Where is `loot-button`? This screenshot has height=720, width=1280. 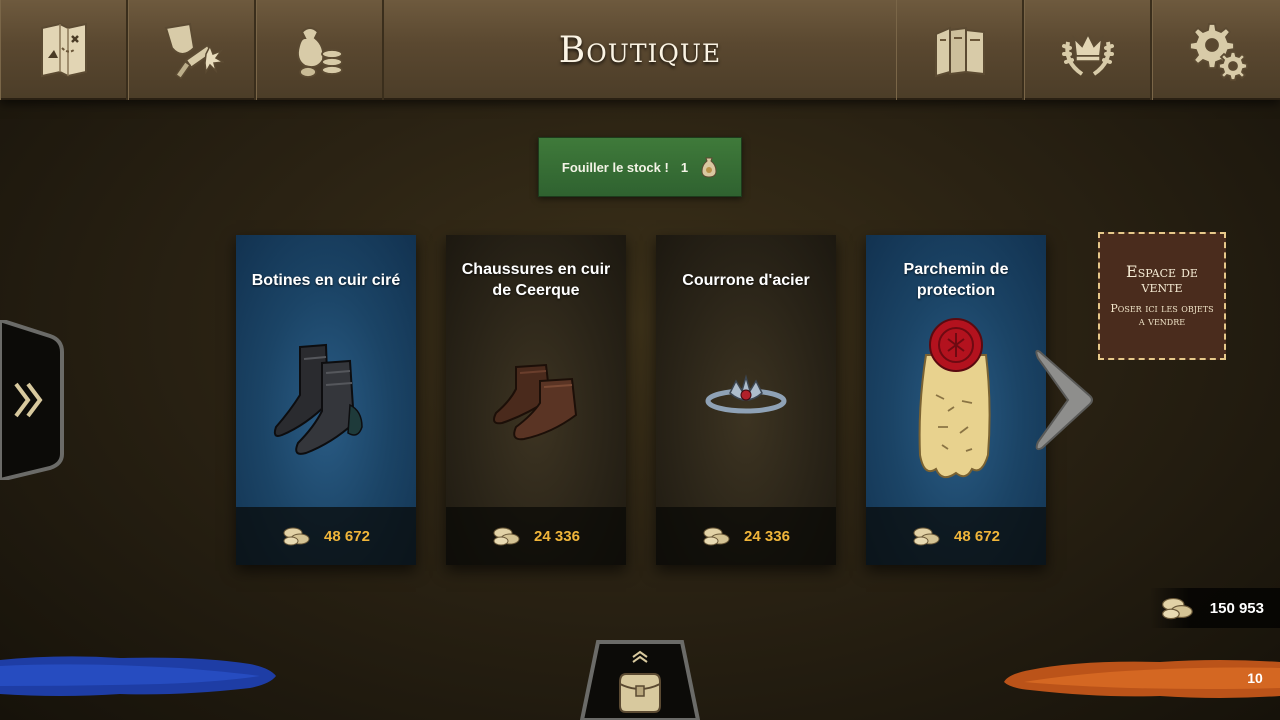 loot-button is located at coordinates (320, 50).